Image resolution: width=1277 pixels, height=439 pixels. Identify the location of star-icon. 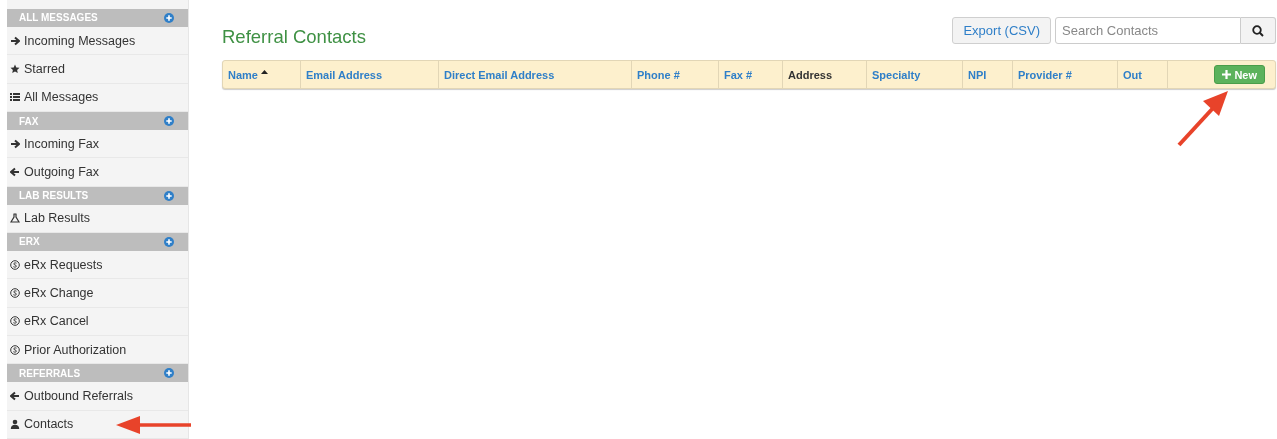
(15, 69).